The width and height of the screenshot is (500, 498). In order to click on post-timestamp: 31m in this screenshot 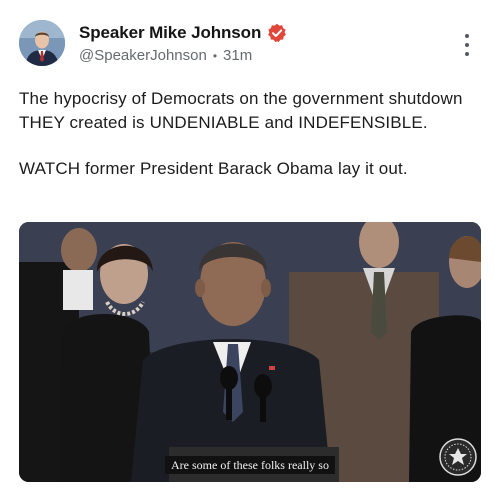, I will do `click(237, 55)`.